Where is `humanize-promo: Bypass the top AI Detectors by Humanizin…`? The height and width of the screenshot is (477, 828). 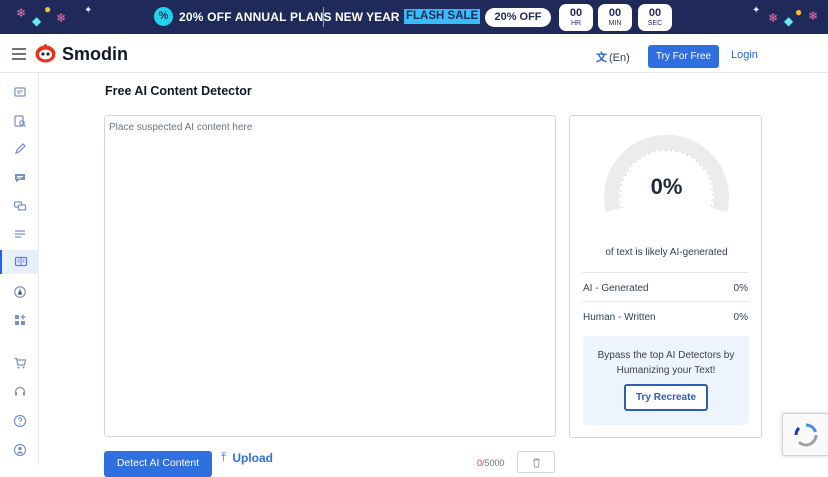 humanize-promo: Bypass the top AI Detectors by Humanizin… is located at coordinates (666, 380).